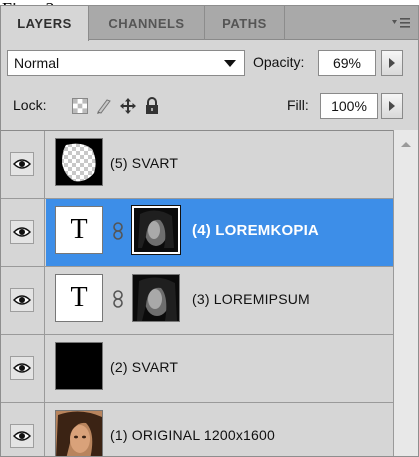 The width and height of the screenshot is (419, 457). Describe the element at coordinates (144, 163) in the screenshot. I see `layer-name: (5) SVART` at that location.